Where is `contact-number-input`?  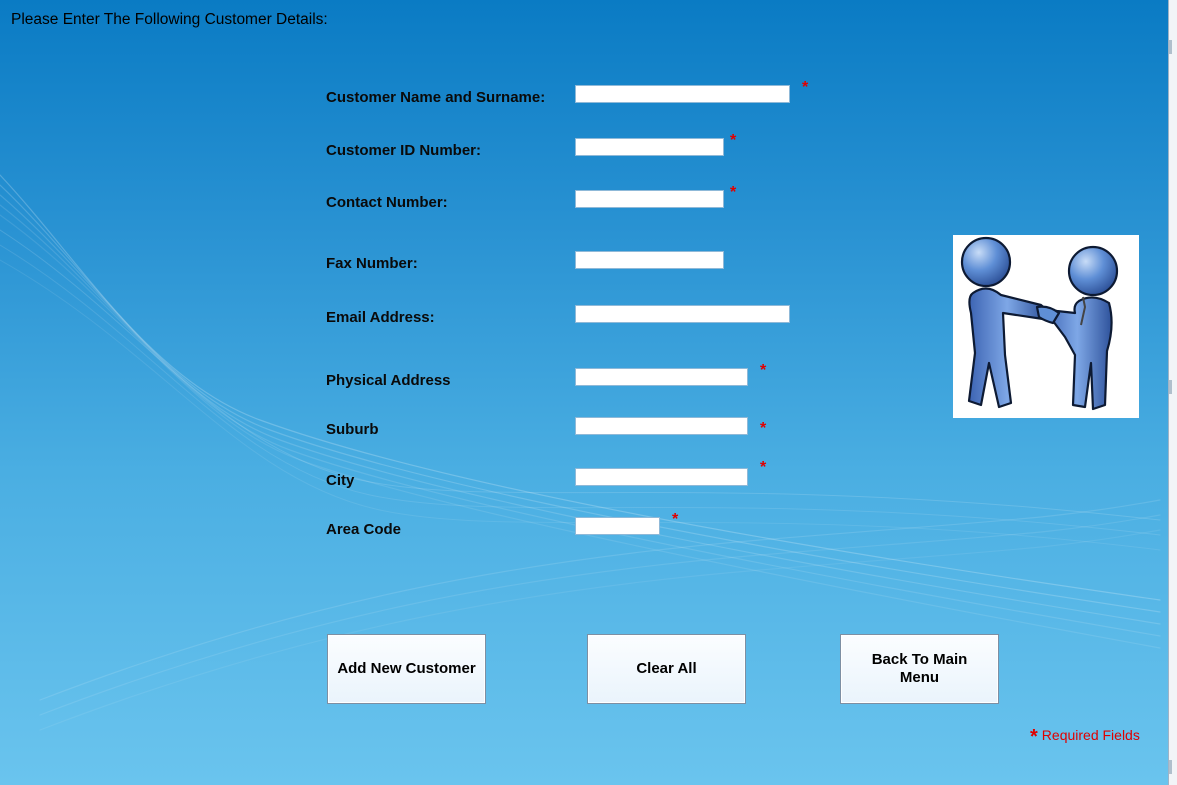 contact-number-input is located at coordinates (649, 199).